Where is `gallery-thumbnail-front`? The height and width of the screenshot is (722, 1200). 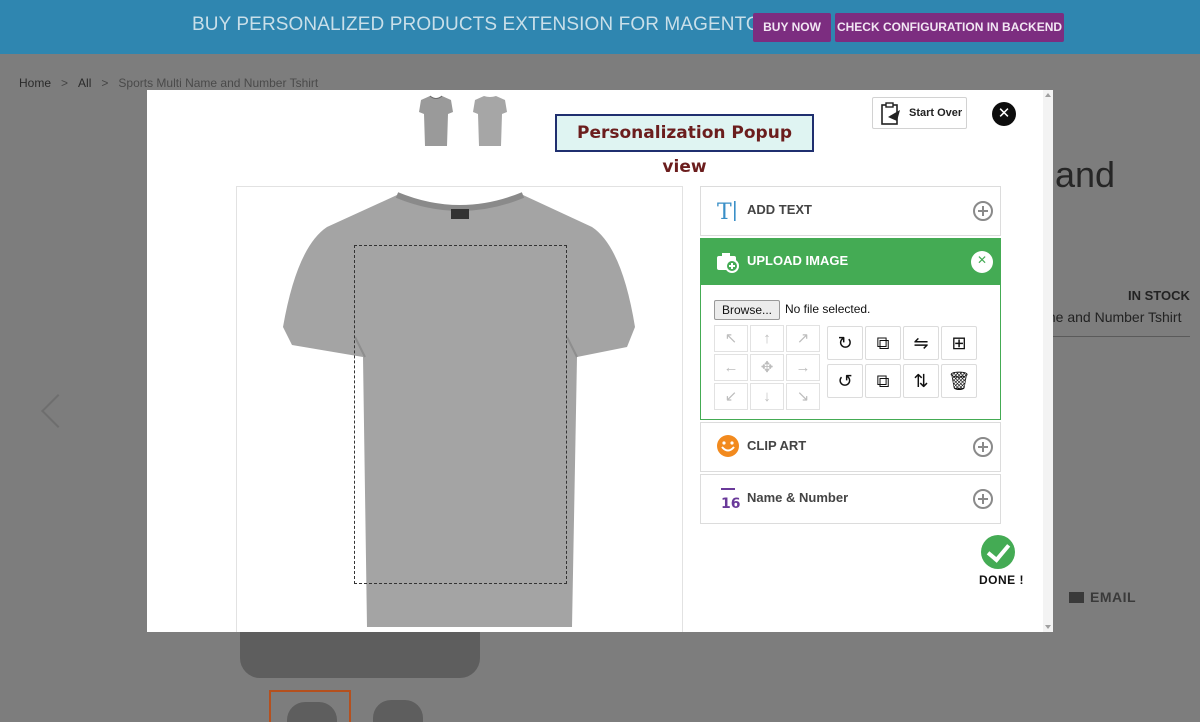
gallery-thumbnail-front is located at coordinates (310, 706).